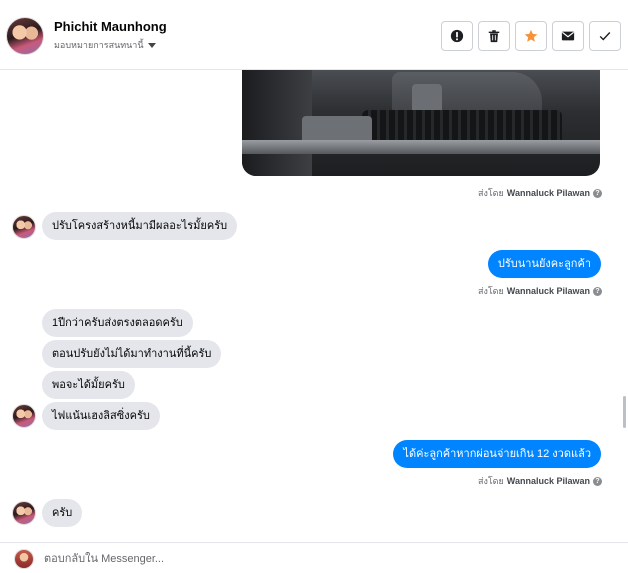 Image resolution: width=628 pixels, height=573 pixels. I want to click on star-button, so click(531, 36).